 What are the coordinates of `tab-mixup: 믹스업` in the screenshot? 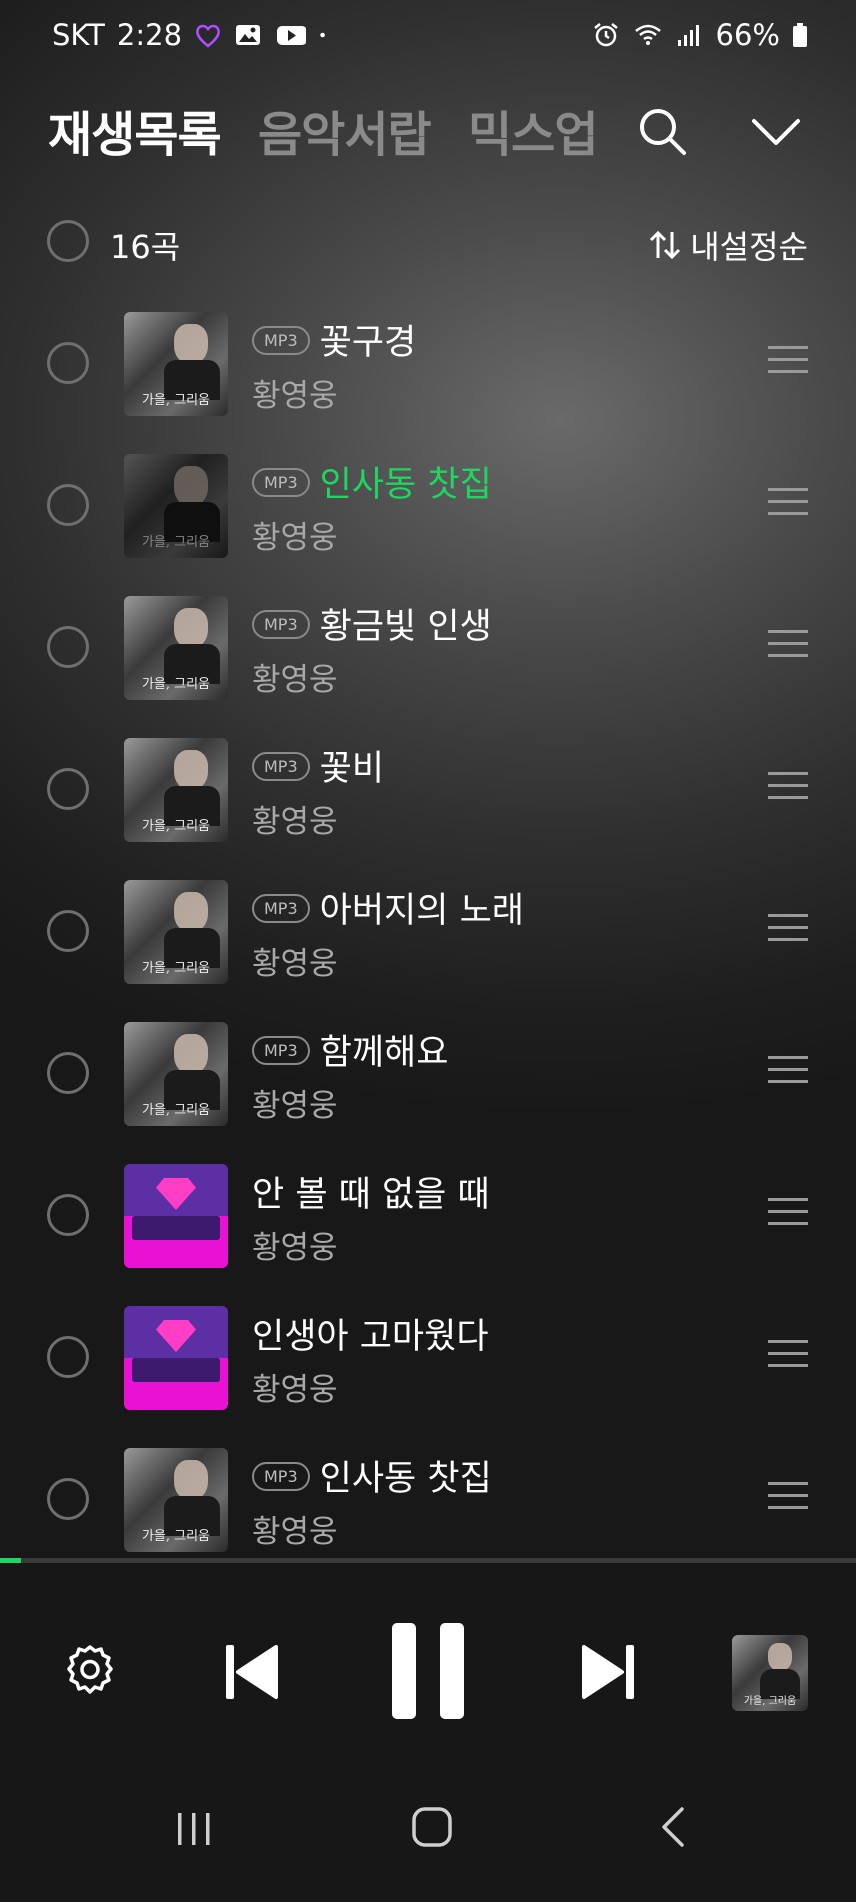 It's located at (533, 130).